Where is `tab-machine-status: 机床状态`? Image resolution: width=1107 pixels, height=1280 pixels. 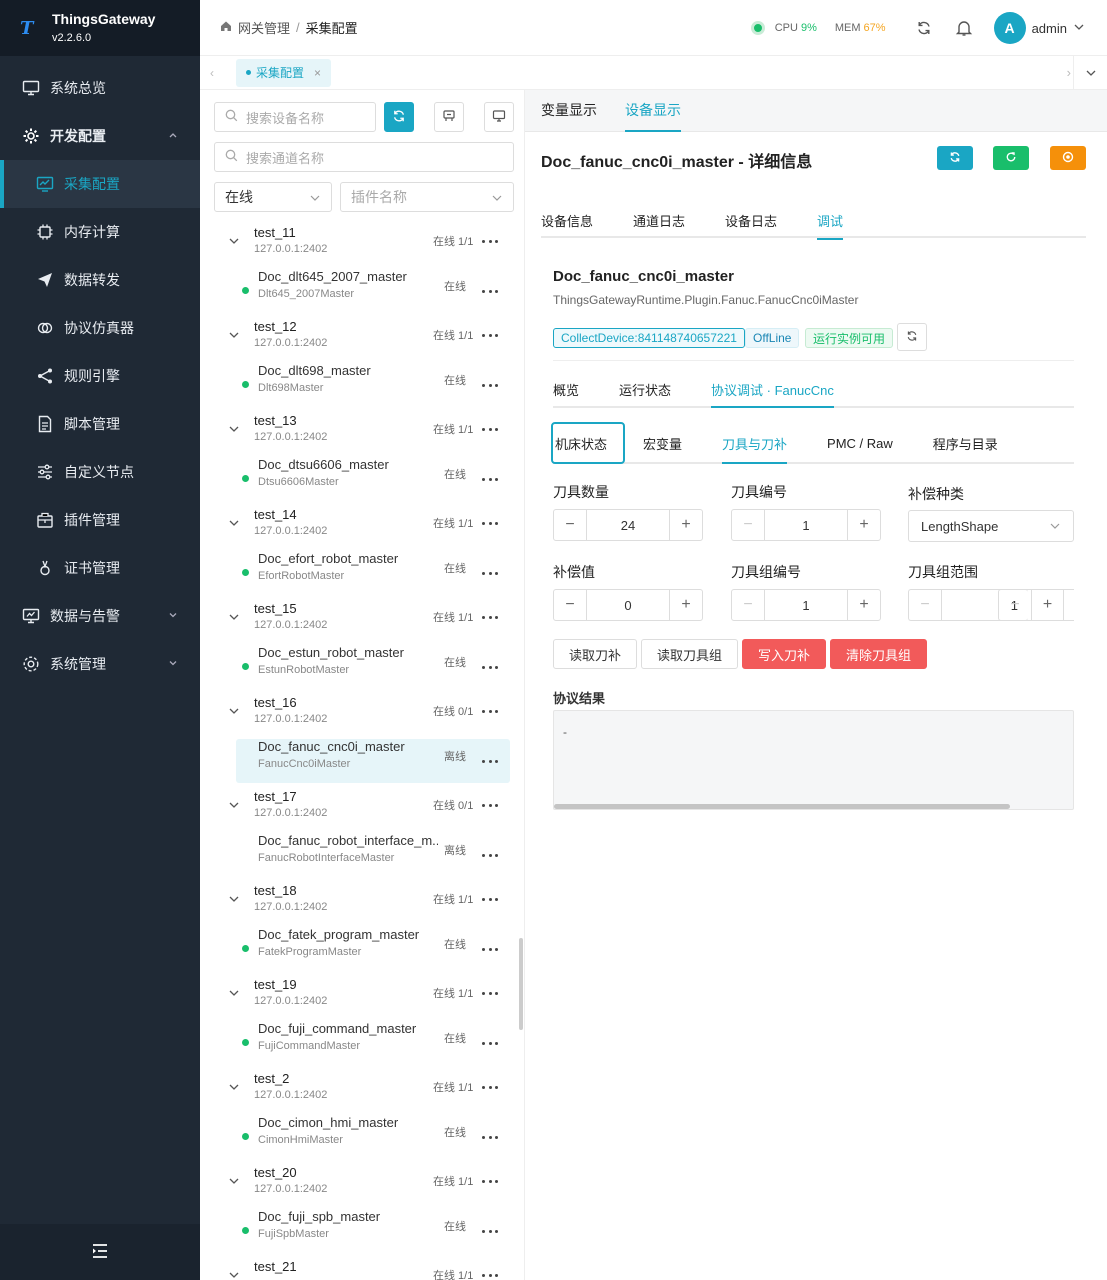
tab-machine-status: 机床状态 is located at coordinates (588, 443).